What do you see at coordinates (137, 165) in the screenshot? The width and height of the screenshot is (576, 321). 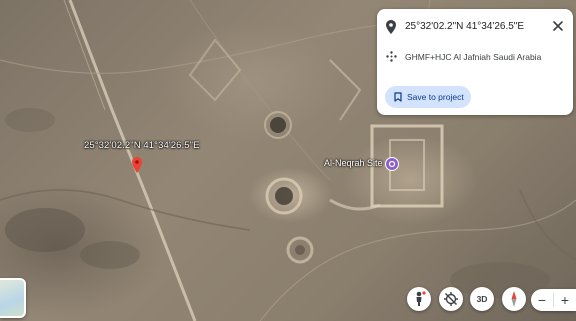 I see `red-pin-icon` at bounding box center [137, 165].